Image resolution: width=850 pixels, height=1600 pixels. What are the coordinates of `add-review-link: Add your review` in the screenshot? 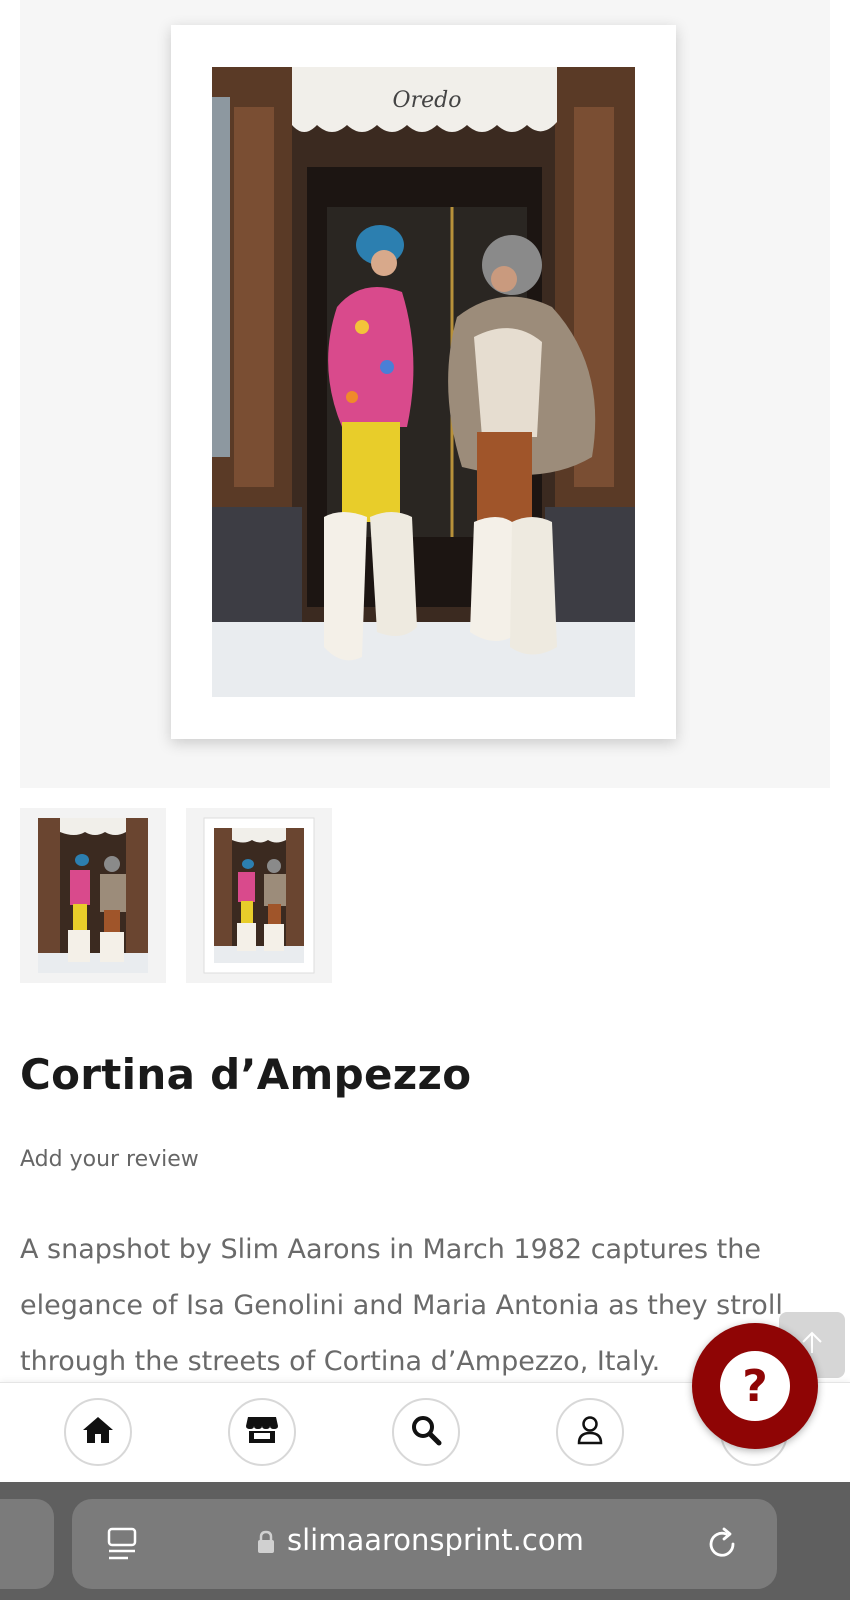 It's located at (109, 1159).